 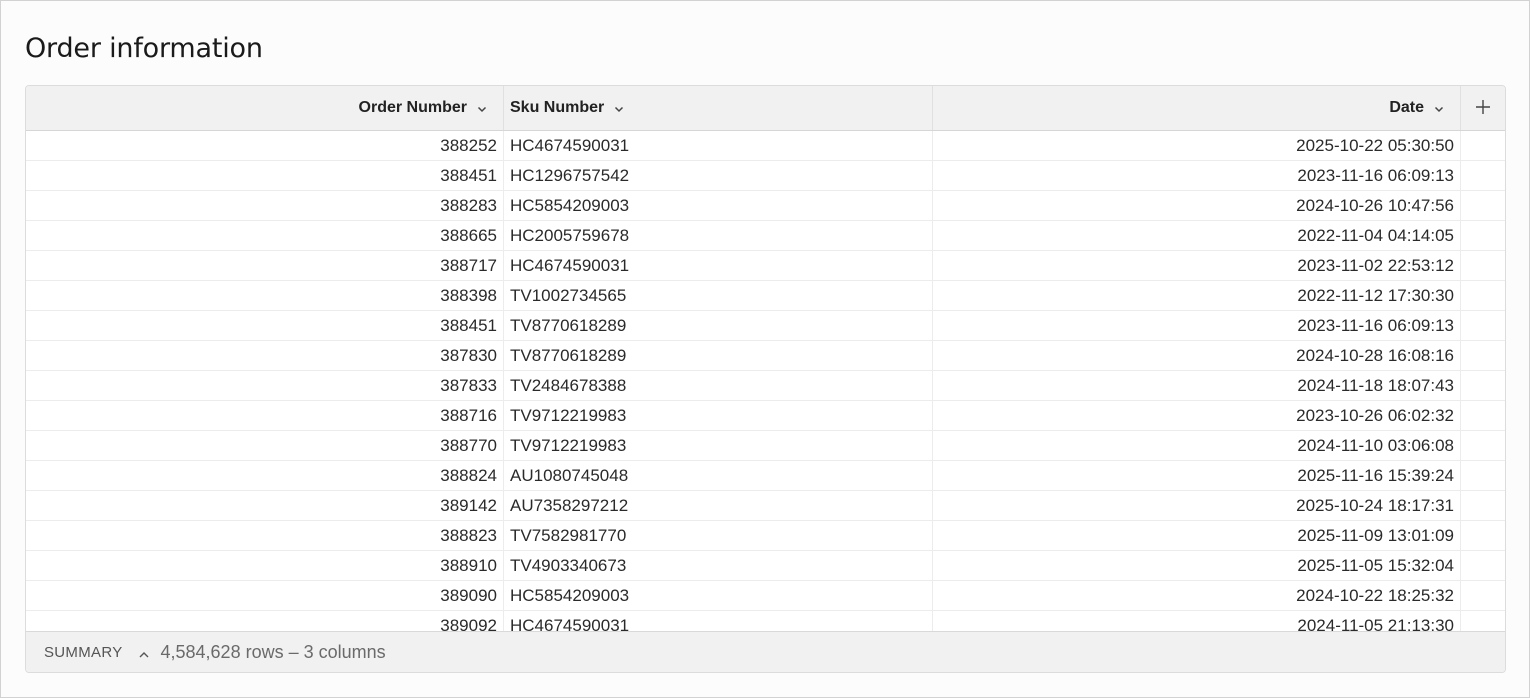 What do you see at coordinates (265, 145) in the screenshot?
I see `cell-order-number: 388252` at bounding box center [265, 145].